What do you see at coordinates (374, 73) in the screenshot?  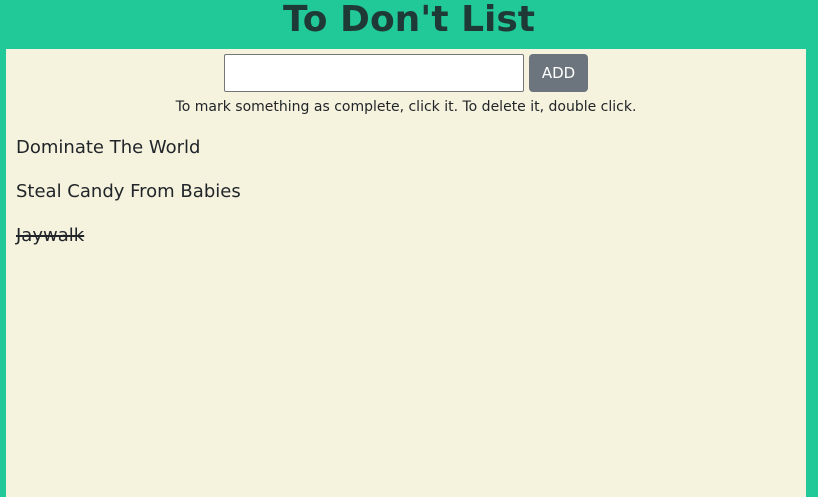 I see `todo-input` at bounding box center [374, 73].